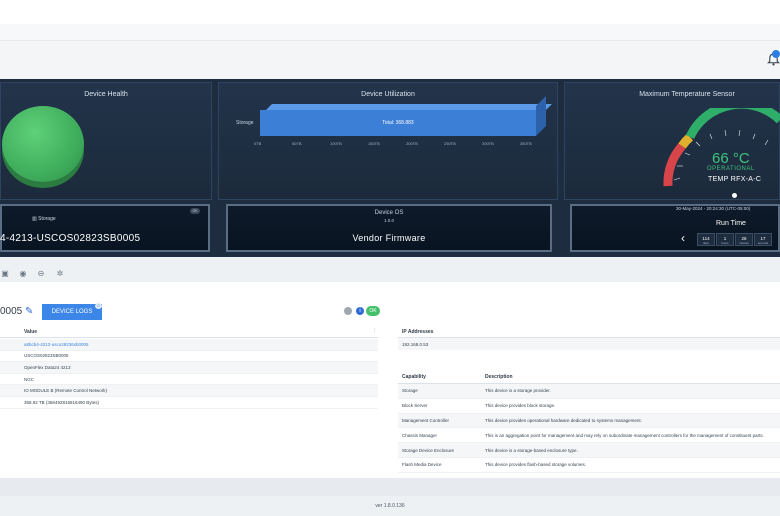  I want to click on power-view-icon: ⊖, so click(41, 274).